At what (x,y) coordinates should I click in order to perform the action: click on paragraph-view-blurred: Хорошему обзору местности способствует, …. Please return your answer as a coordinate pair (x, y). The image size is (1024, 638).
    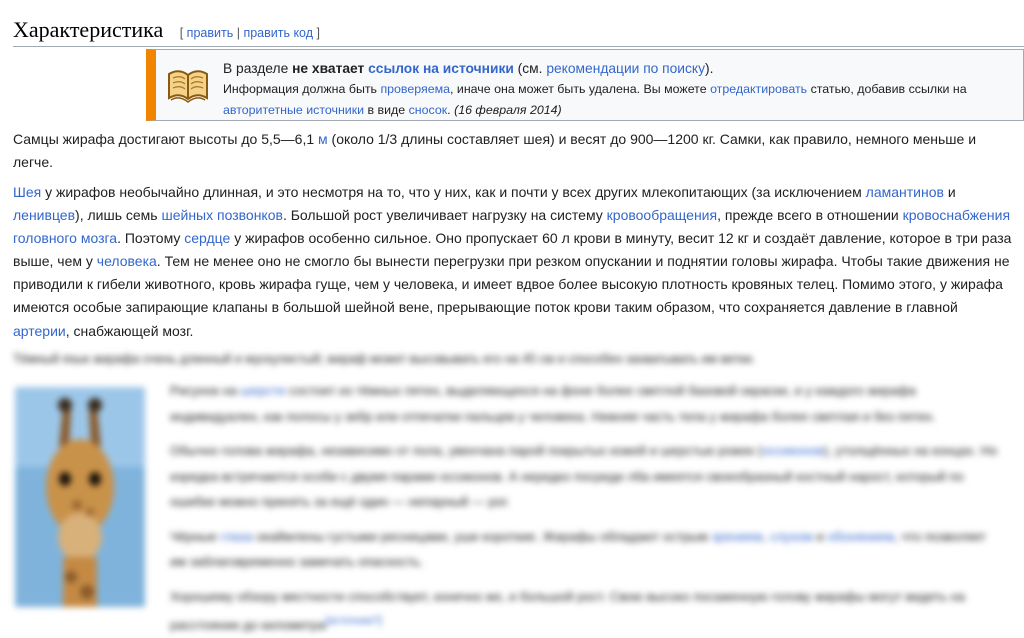
    Looking at the image, I should click on (567, 610).